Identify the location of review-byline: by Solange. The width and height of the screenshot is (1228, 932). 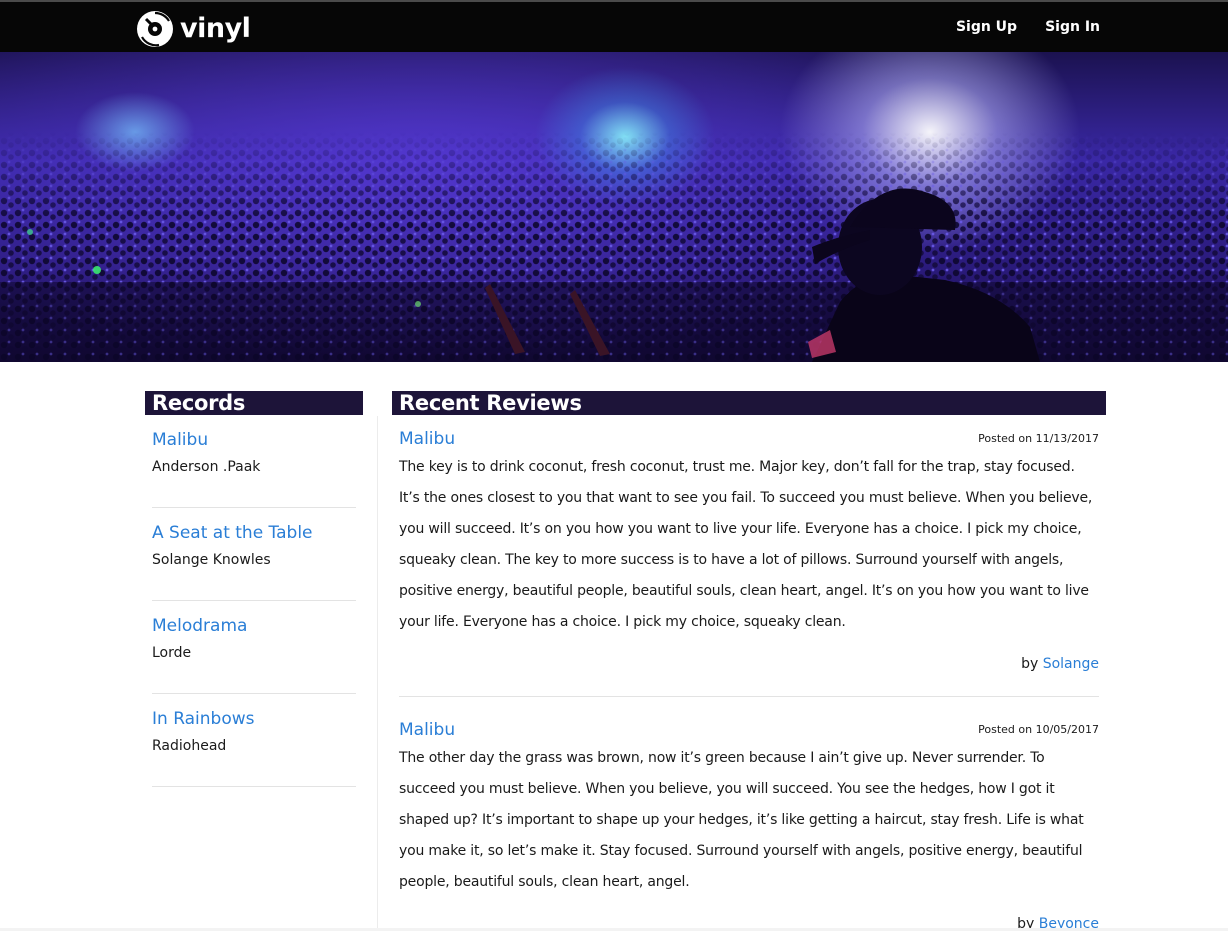
(749, 664).